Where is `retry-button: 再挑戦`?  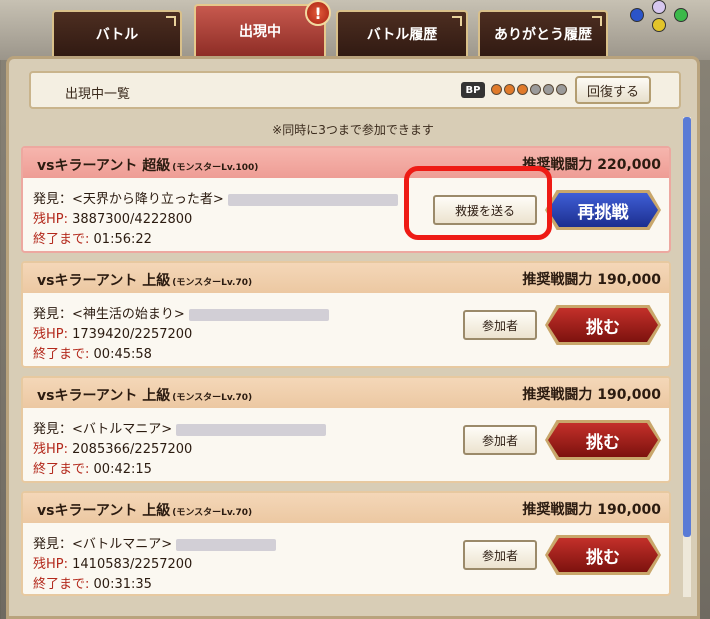
retry-button: 再挑戦 is located at coordinates (603, 210).